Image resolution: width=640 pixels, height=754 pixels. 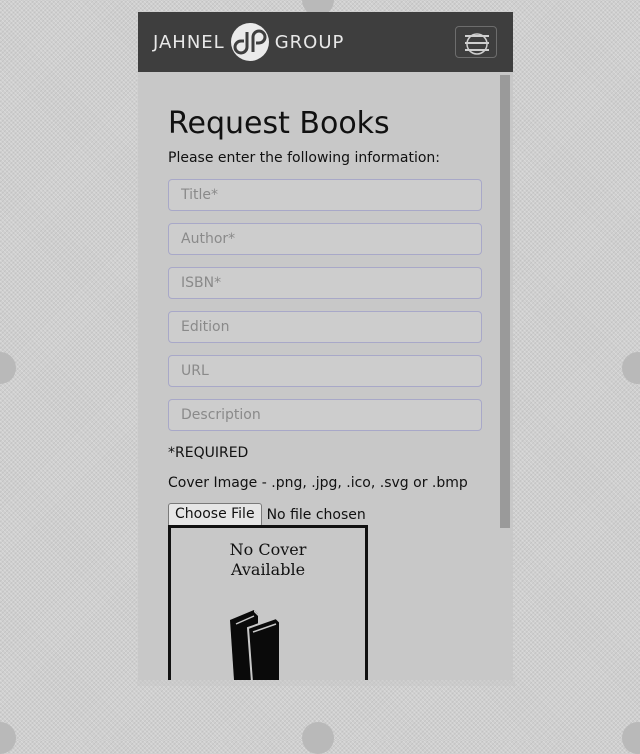 I want to click on hamburger-menu-icon, so click(x=477, y=44).